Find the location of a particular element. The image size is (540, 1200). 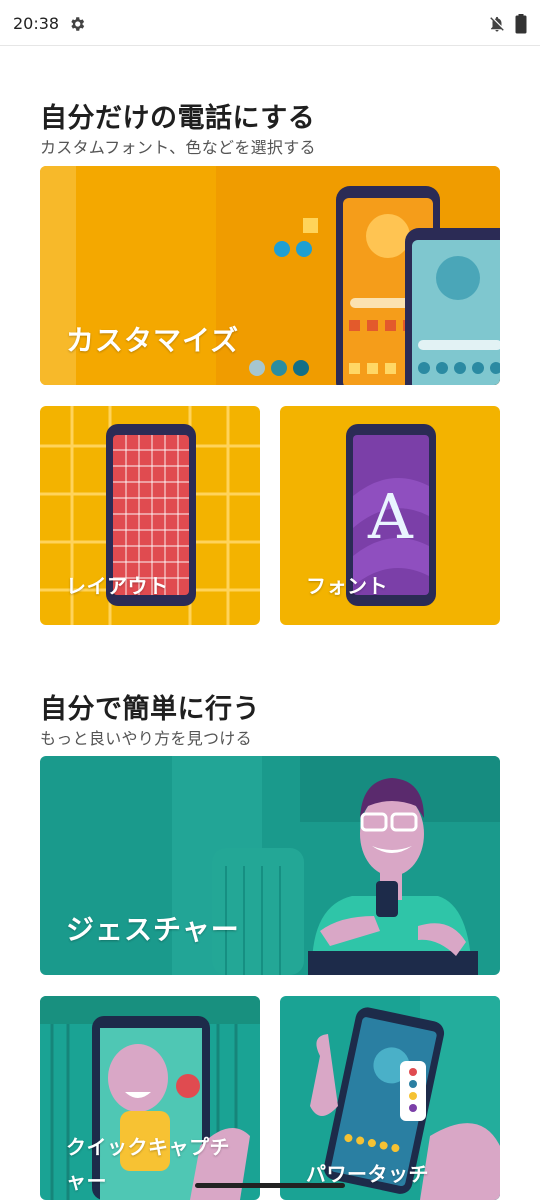

gesture-card-label: ジェスチャー is located at coordinates (153, 929).